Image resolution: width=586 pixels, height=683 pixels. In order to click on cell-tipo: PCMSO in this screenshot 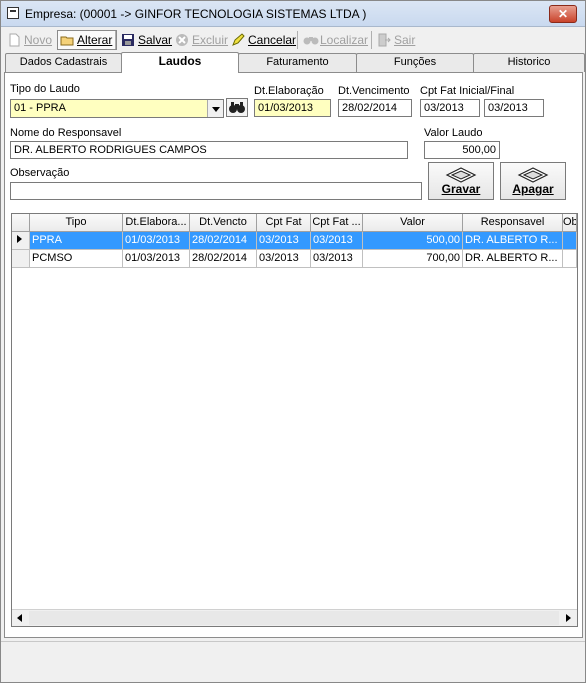, I will do `click(76, 259)`.